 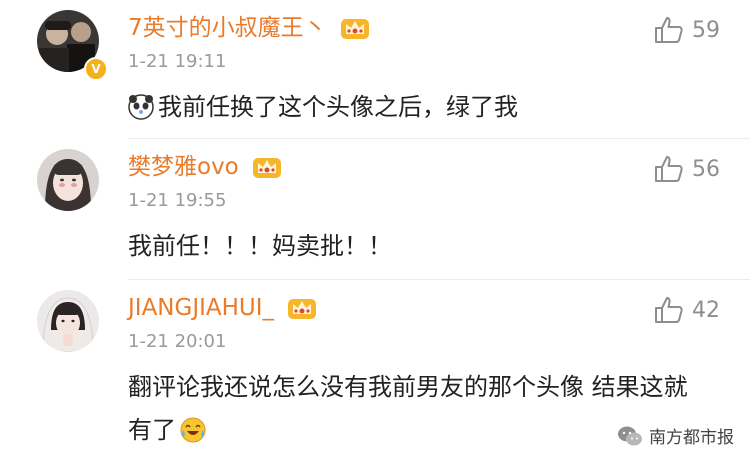 What do you see at coordinates (177, 61) in the screenshot?
I see `comment-time: 1-21 19:11` at bounding box center [177, 61].